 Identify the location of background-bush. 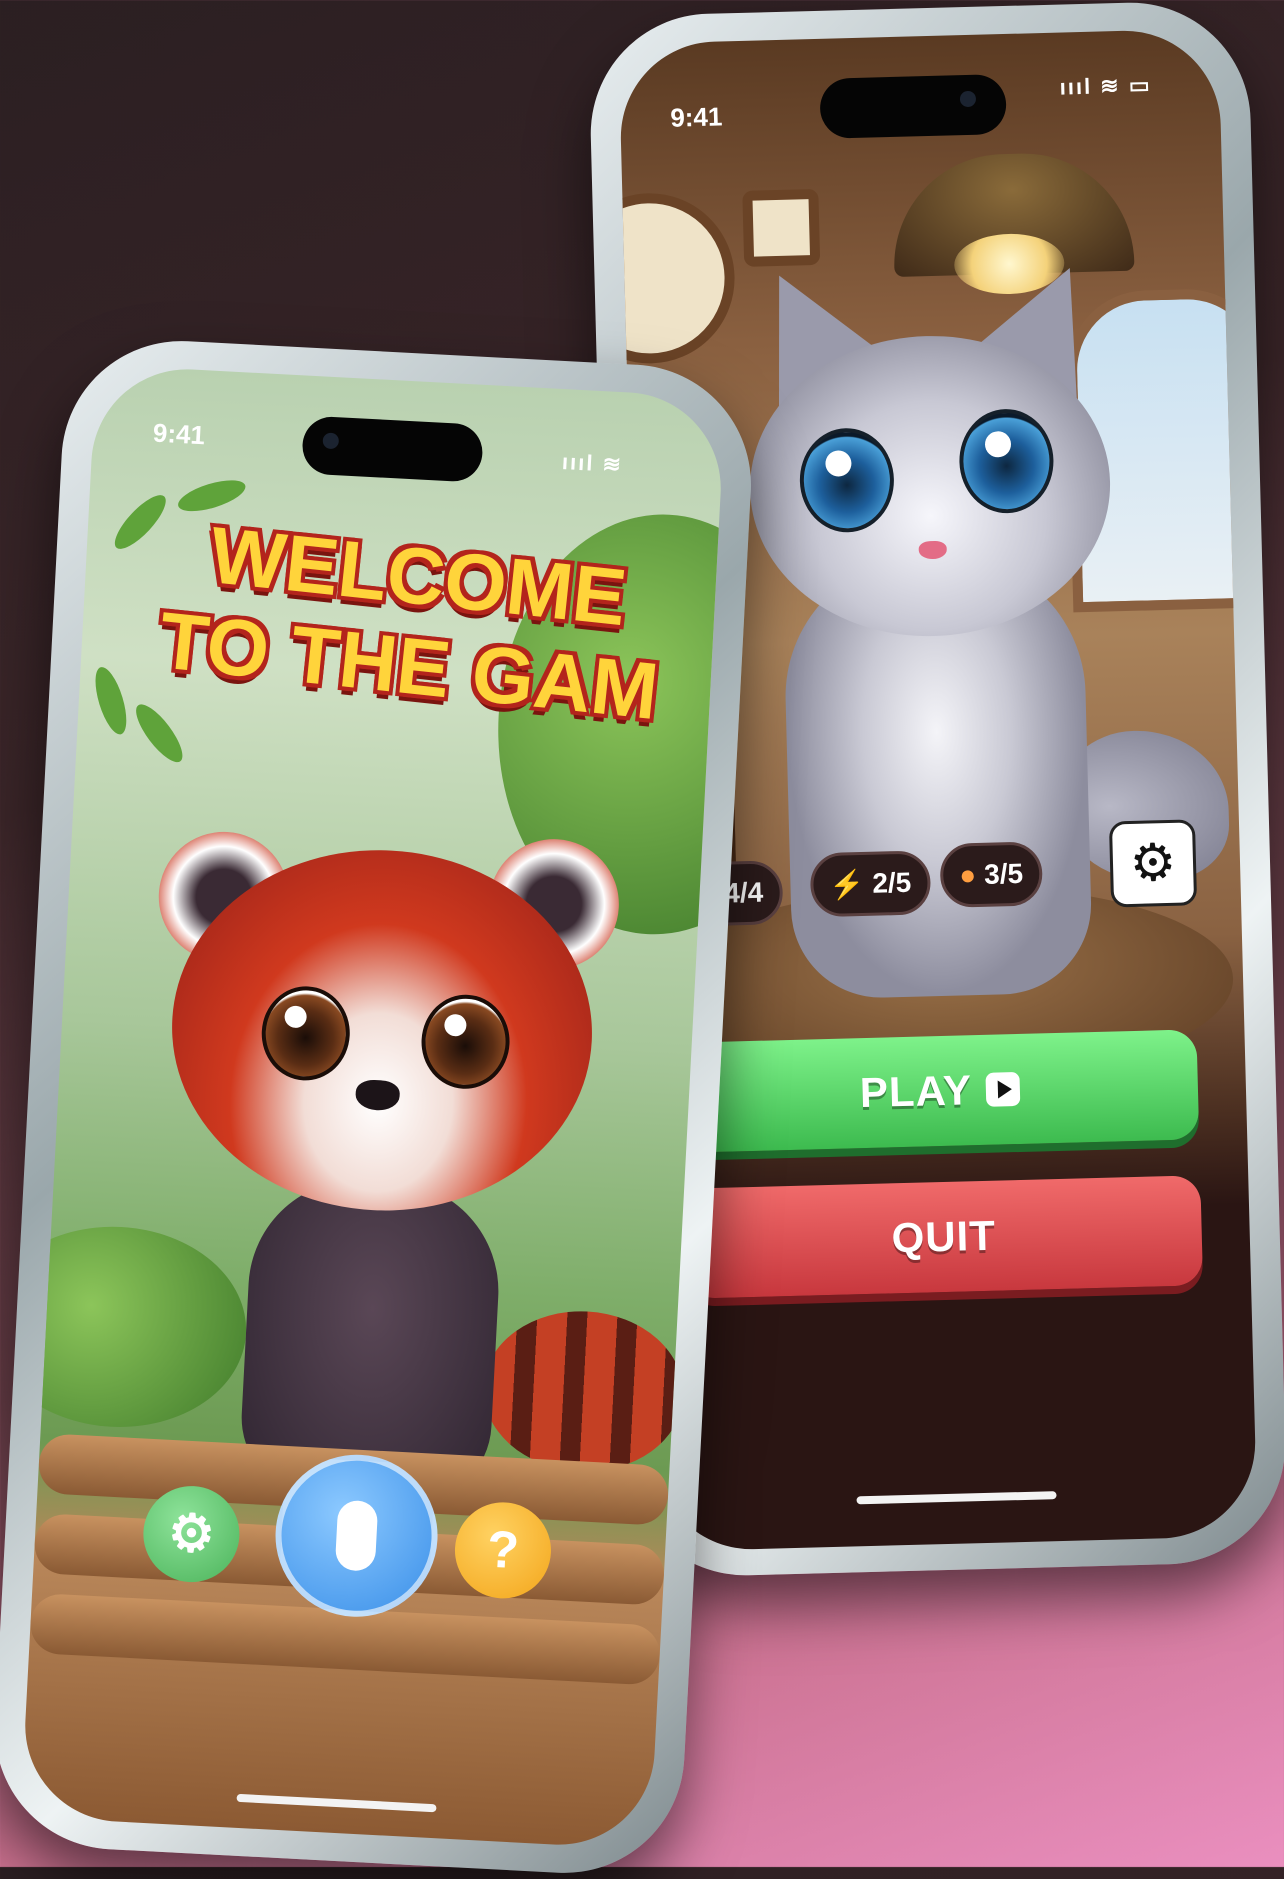
(136, 1327).